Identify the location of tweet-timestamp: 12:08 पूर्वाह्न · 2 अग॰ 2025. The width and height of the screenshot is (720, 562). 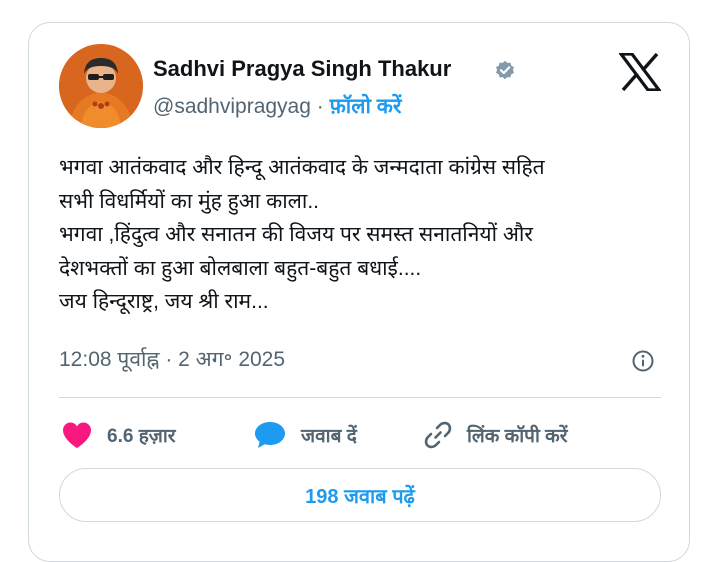
(172, 359).